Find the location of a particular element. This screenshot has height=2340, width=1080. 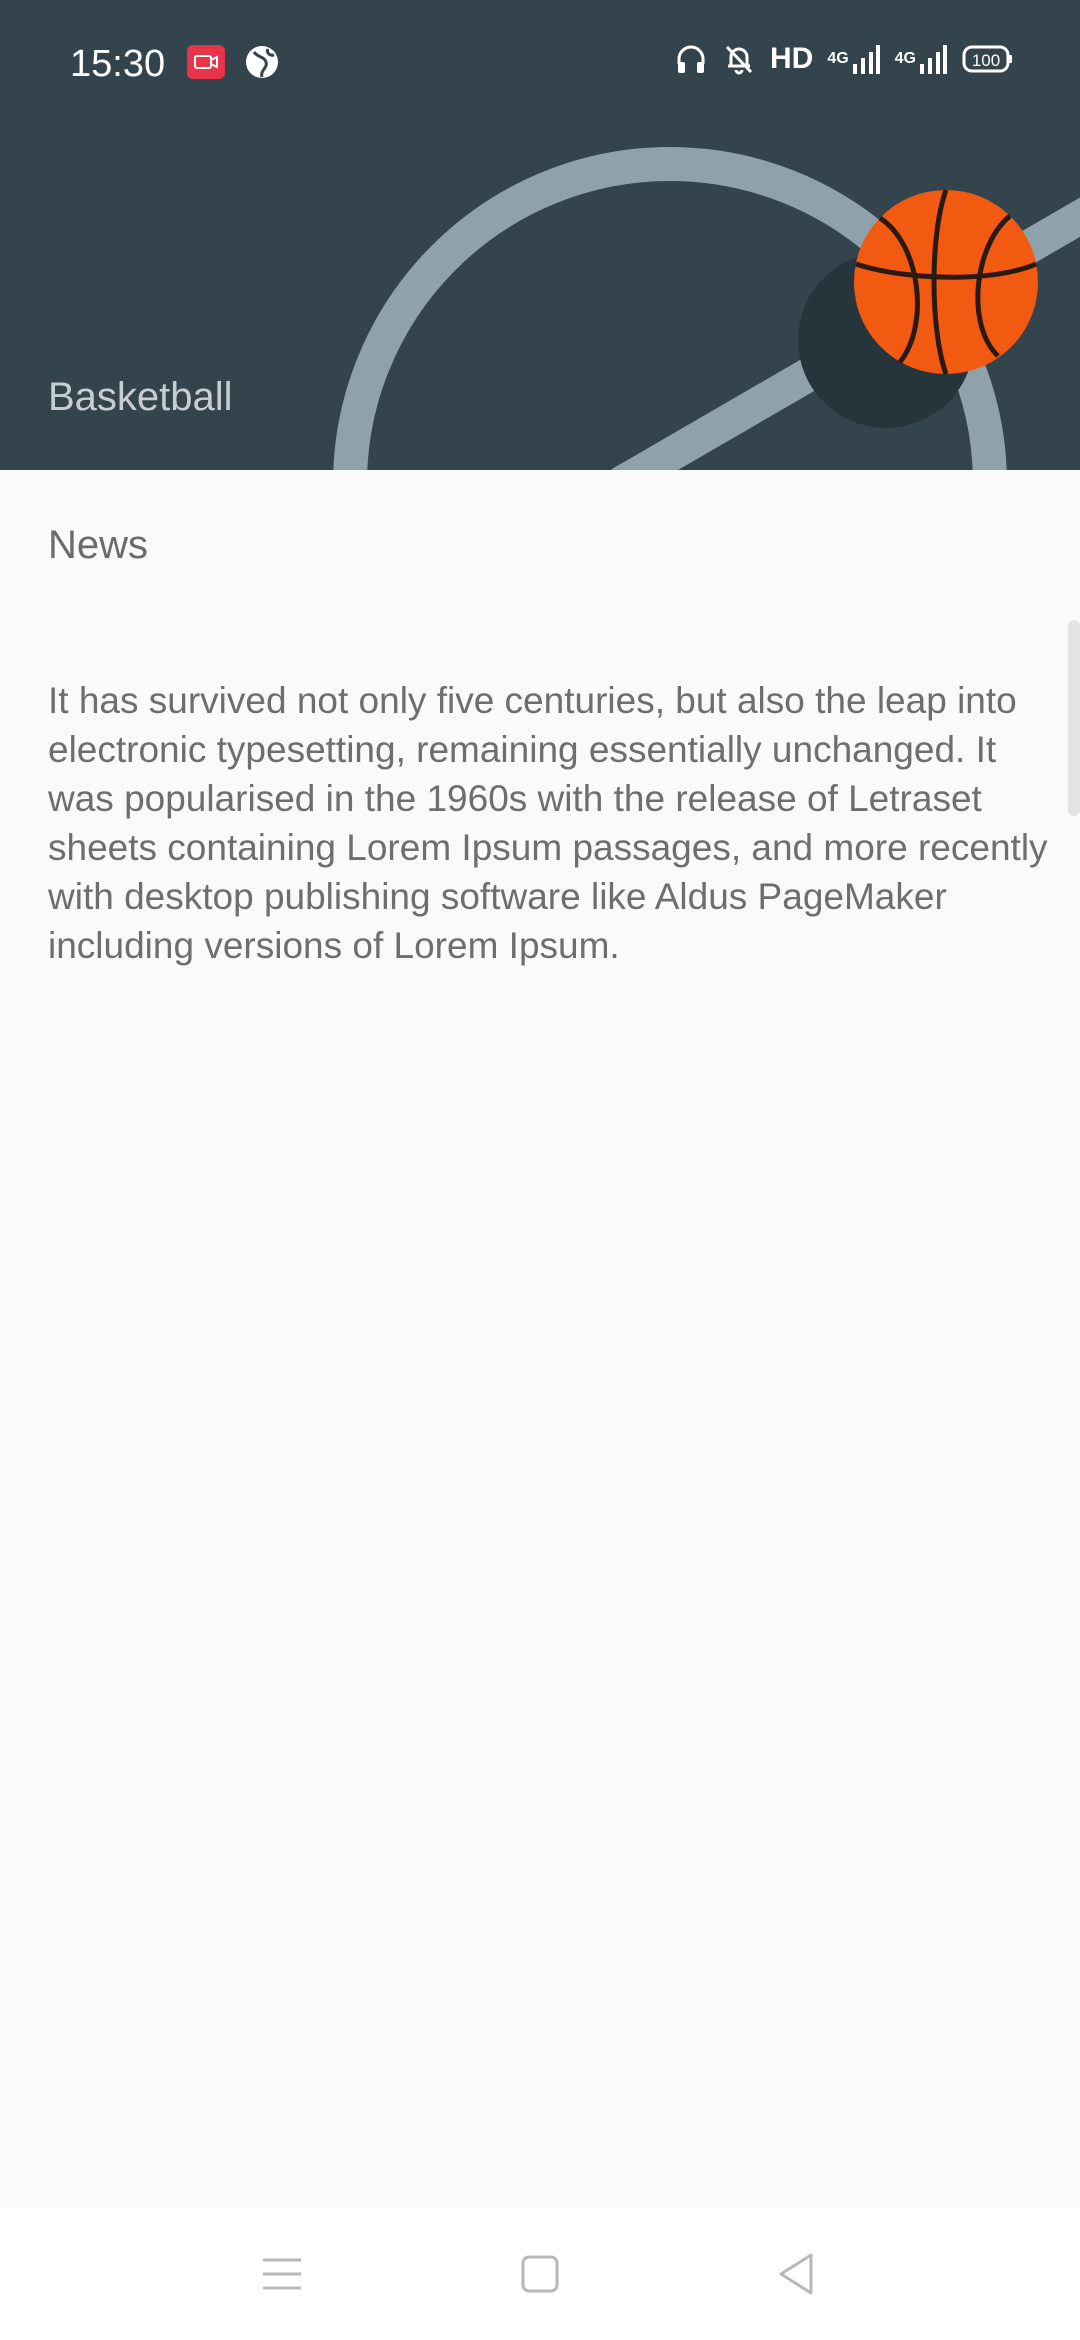

home-button is located at coordinates (540, 2274).